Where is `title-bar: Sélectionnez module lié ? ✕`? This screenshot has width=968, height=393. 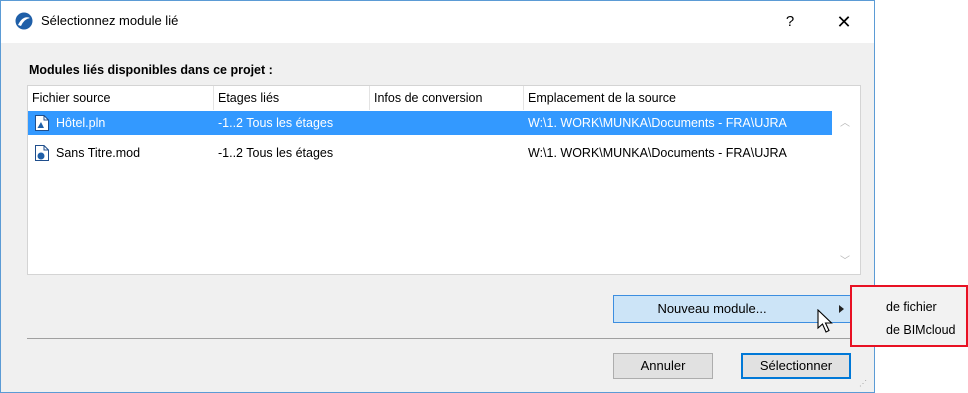 title-bar: Sélectionnez module lié ? ✕ is located at coordinates (437, 22).